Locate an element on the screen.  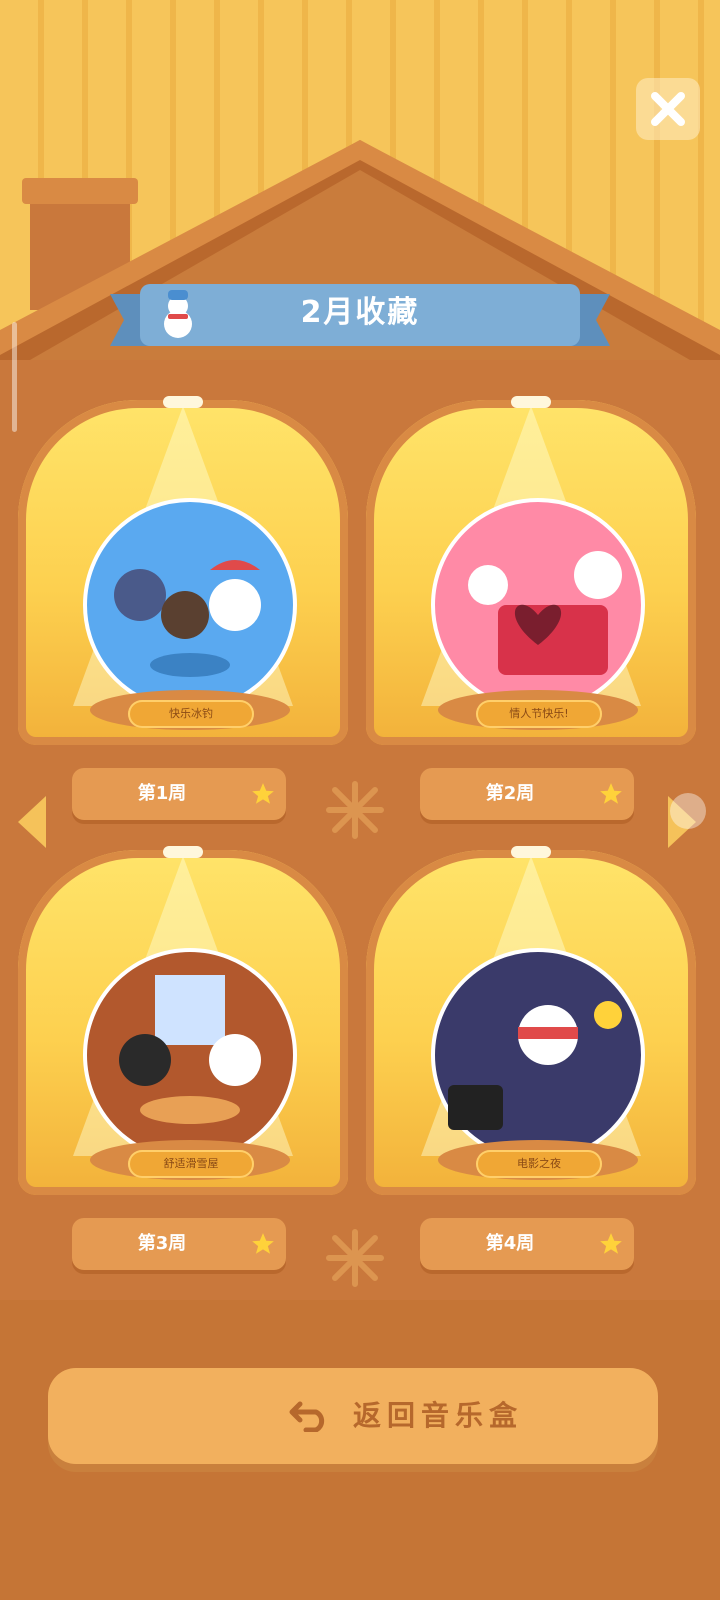
back-to-music-box-button: 返回音乐盒 is located at coordinates (353, 1416).